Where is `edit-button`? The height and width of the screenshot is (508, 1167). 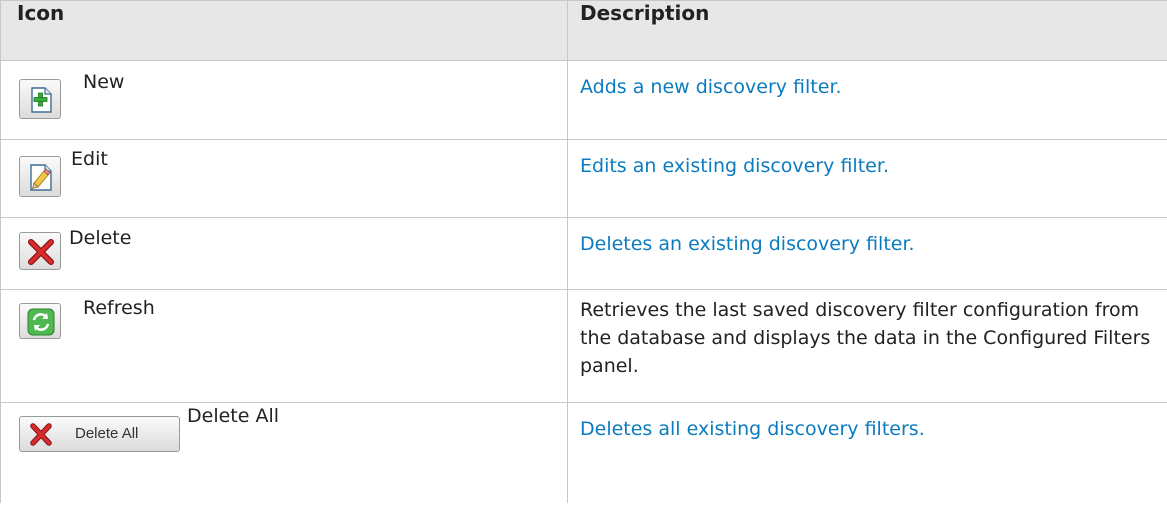
edit-button is located at coordinates (40, 176).